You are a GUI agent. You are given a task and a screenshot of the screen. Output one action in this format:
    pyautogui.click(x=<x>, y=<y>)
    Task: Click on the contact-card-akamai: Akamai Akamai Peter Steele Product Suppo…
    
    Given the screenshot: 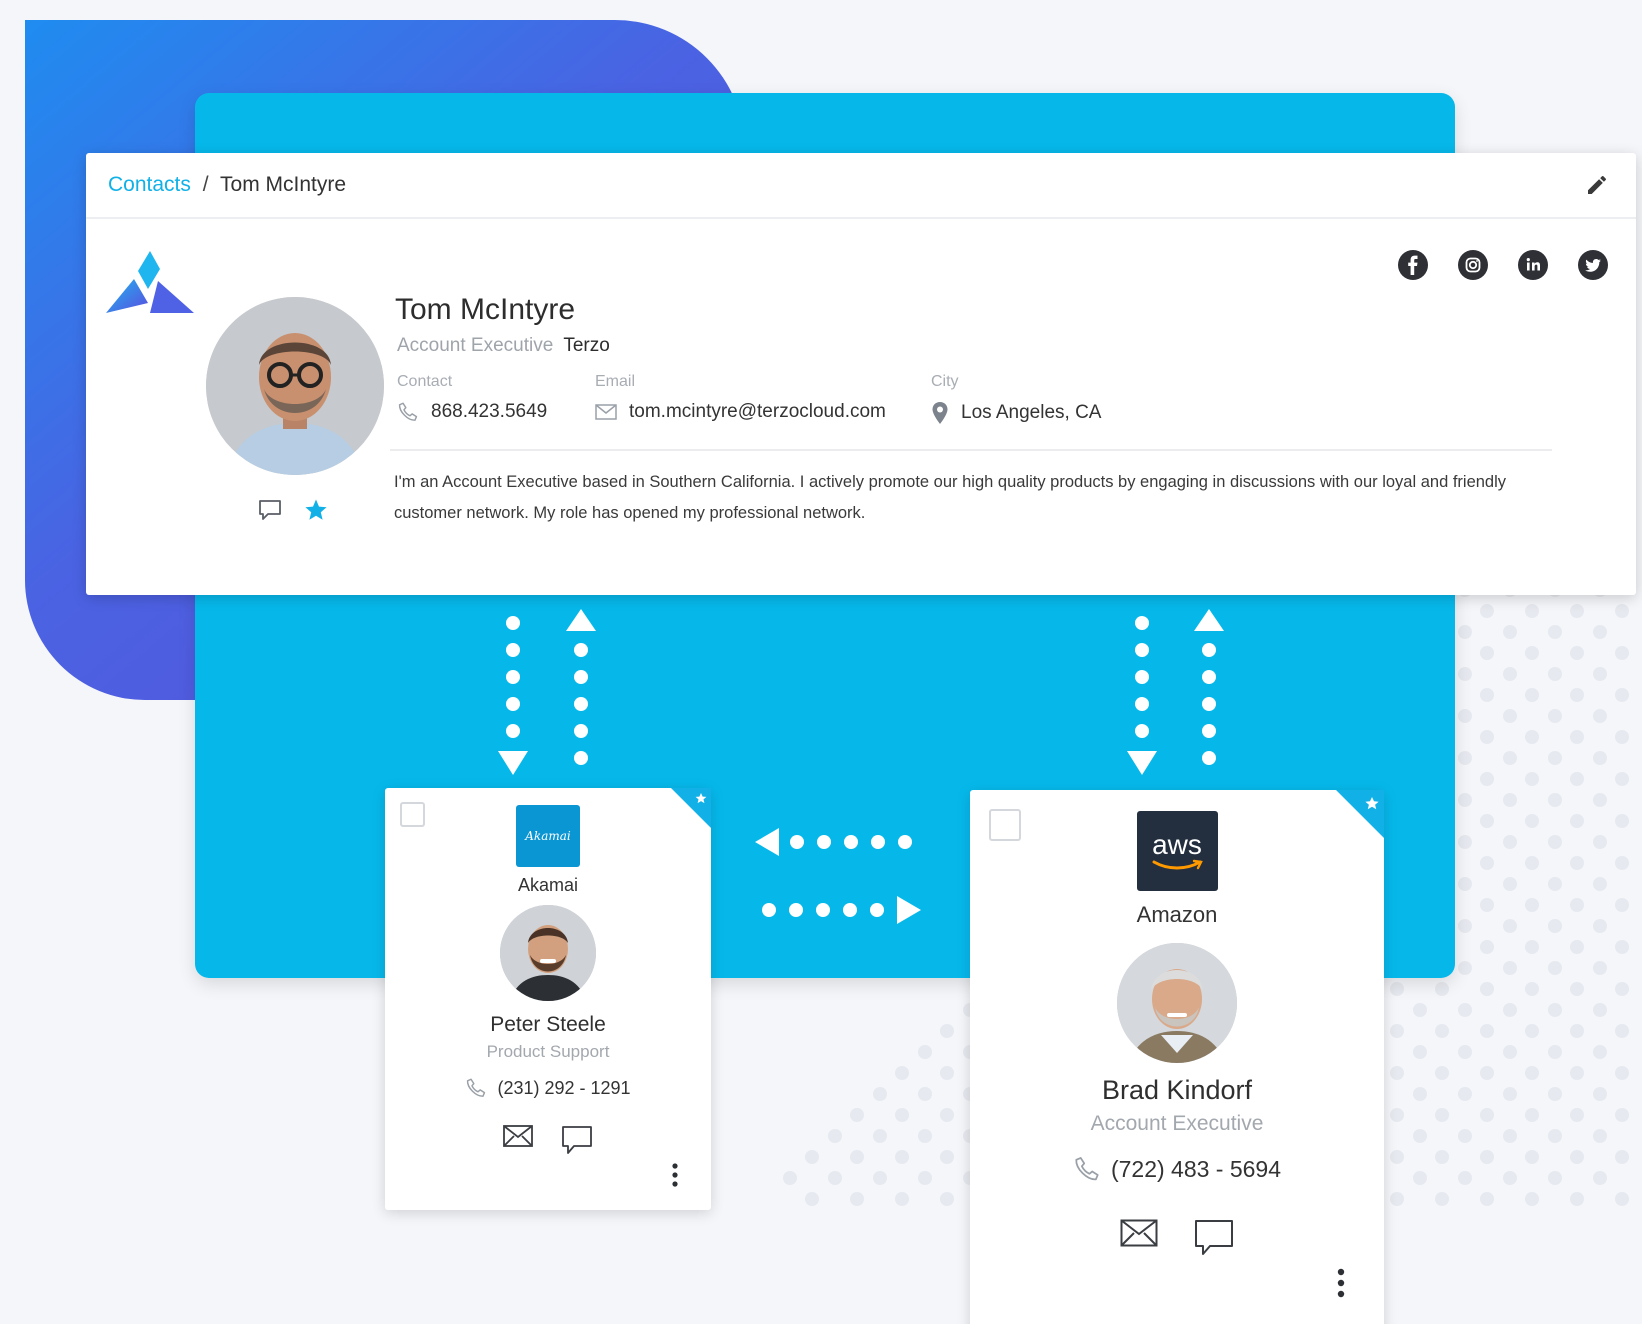 What is the action you would take?
    pyautogui.click(x=548, y=999)
    